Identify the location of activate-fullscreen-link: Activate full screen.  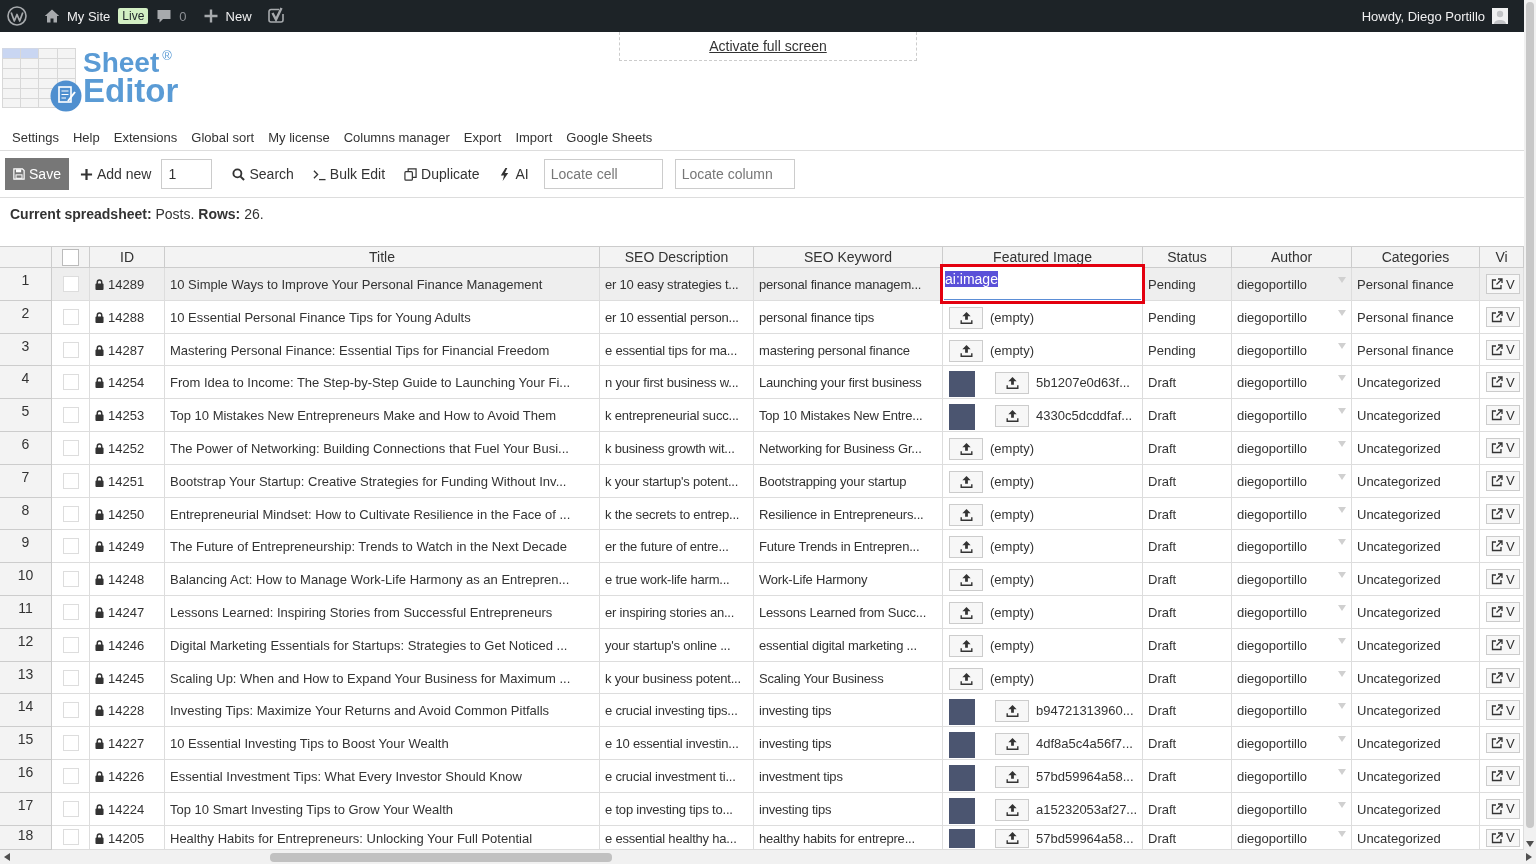
(768, 46).